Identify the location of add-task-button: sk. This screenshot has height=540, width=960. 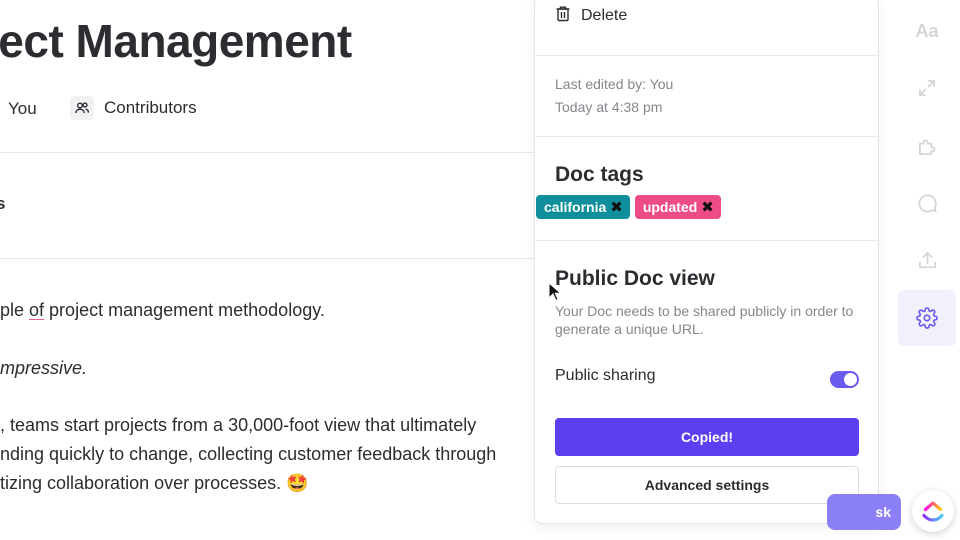
(864, 512).